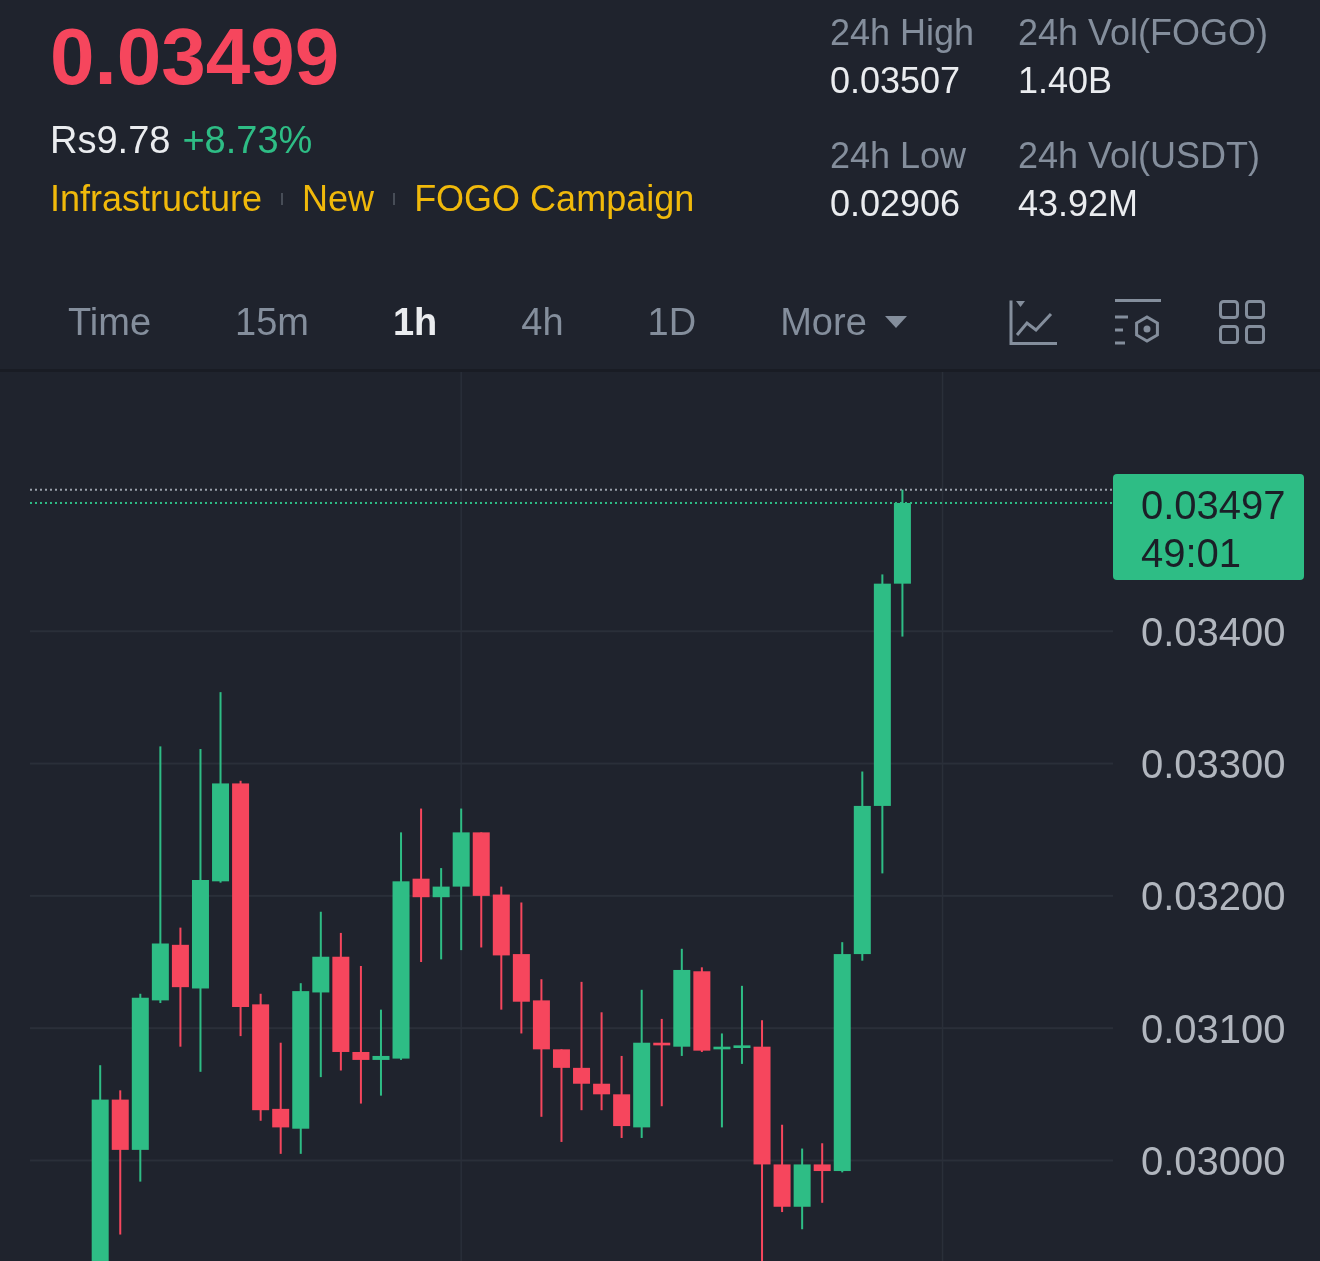 This screenshot has width=1320, height=1261. What do you see at coordinates (247, 140) in the screenshot?
I see `price-change: +8.73%` at bounding box center [247, 140].